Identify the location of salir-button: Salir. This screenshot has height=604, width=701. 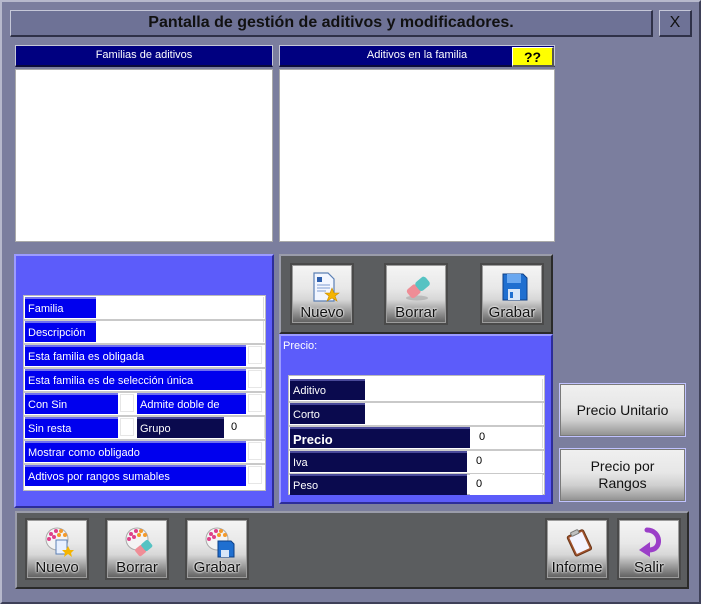
(649, 549).